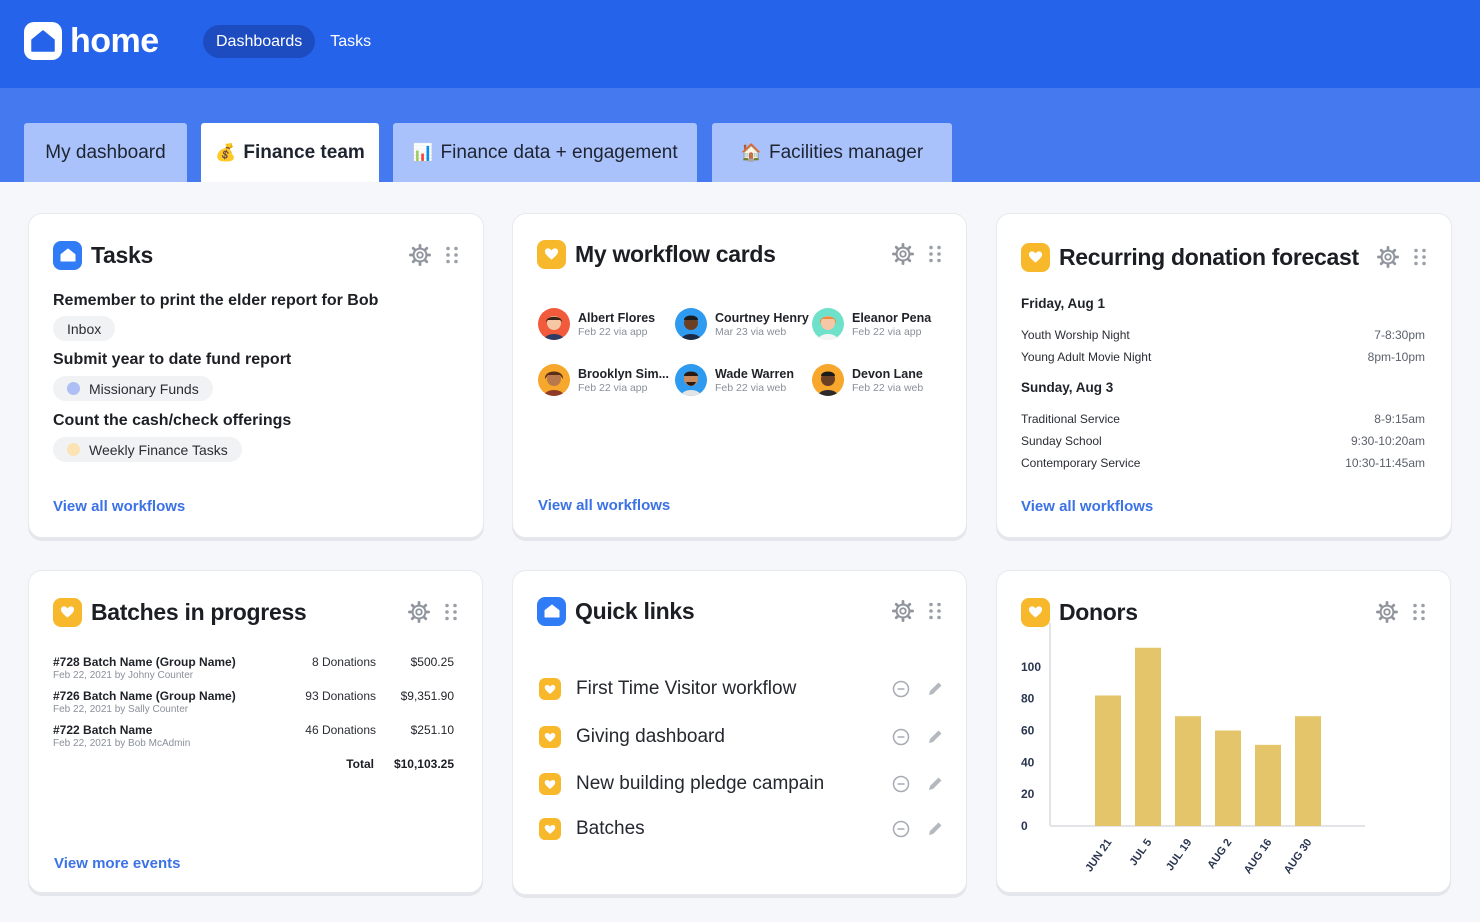 The image size is (1480, 922). I want to click on batch-sub: Feb 22, 2021 by Bob McAdmin, so click(122, 743).